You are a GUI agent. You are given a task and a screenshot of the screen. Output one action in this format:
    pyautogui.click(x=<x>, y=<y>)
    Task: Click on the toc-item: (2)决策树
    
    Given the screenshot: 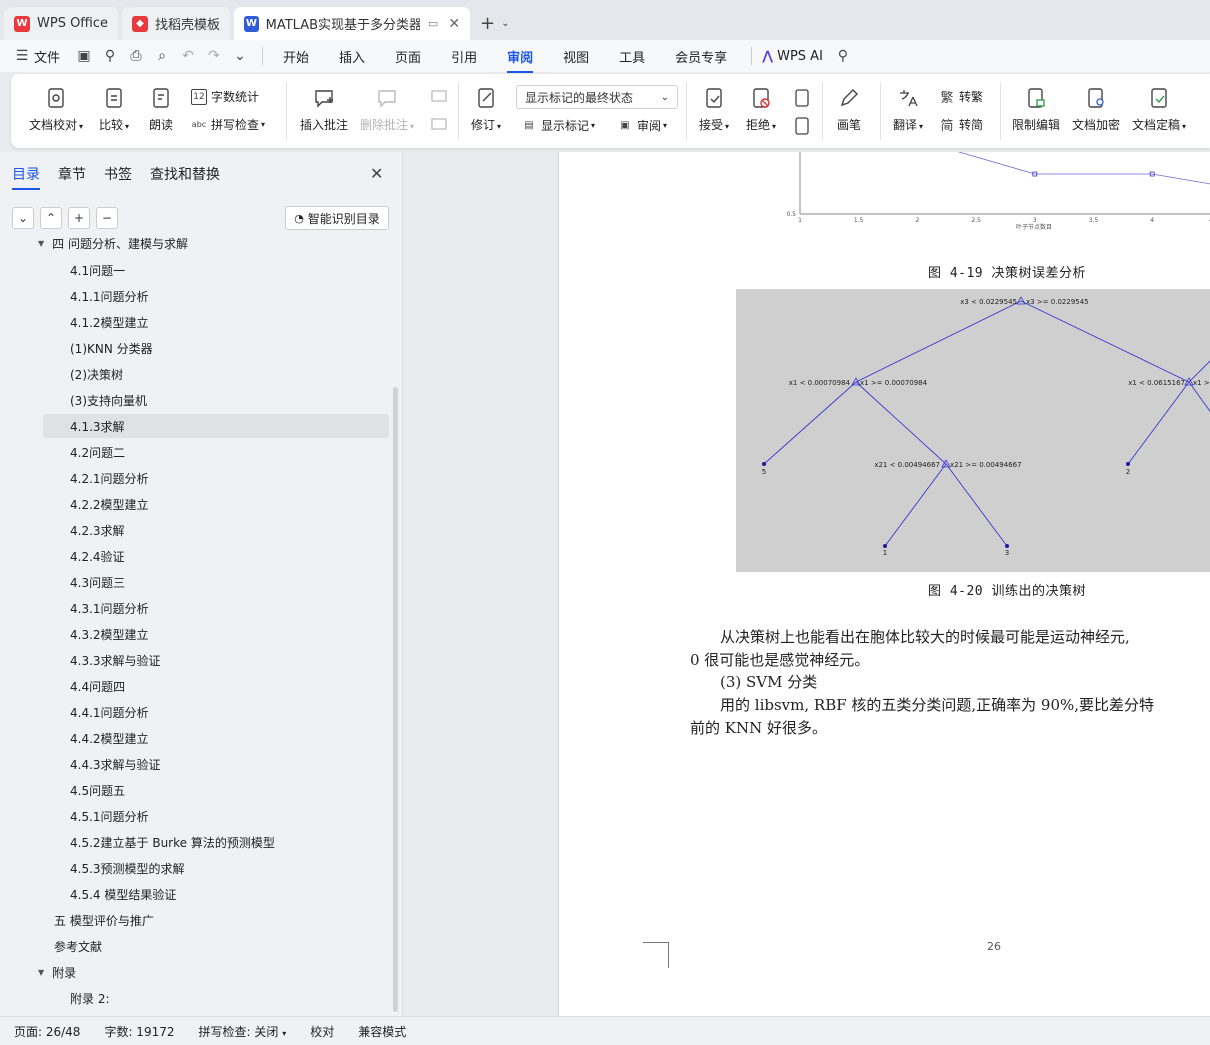 What is the action you would take?
    pyautogui.click(x=96, y=374)
    